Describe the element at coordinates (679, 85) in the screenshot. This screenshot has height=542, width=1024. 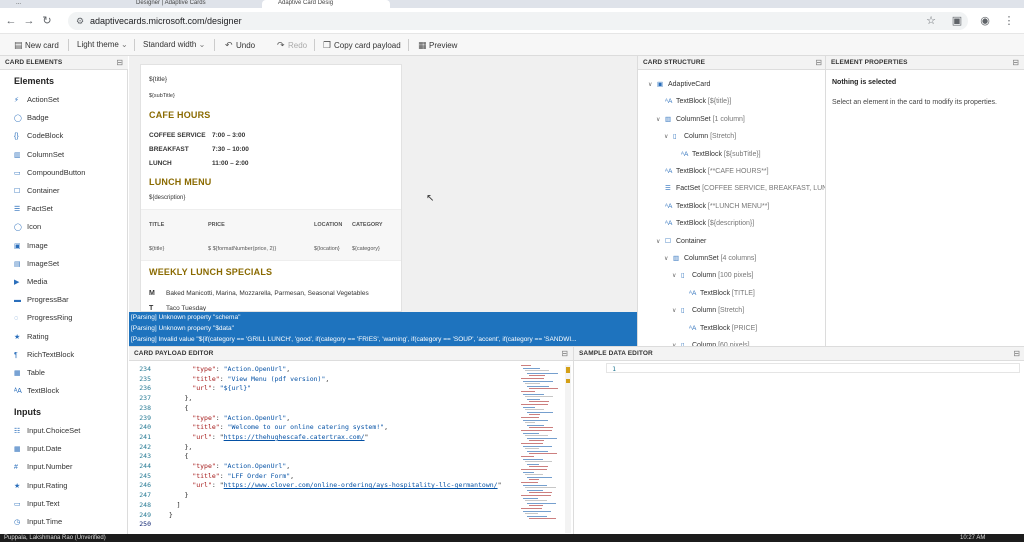
I see `tree-node-adaptivecard: ∨ ▣ AdaptiveCard` at that location.